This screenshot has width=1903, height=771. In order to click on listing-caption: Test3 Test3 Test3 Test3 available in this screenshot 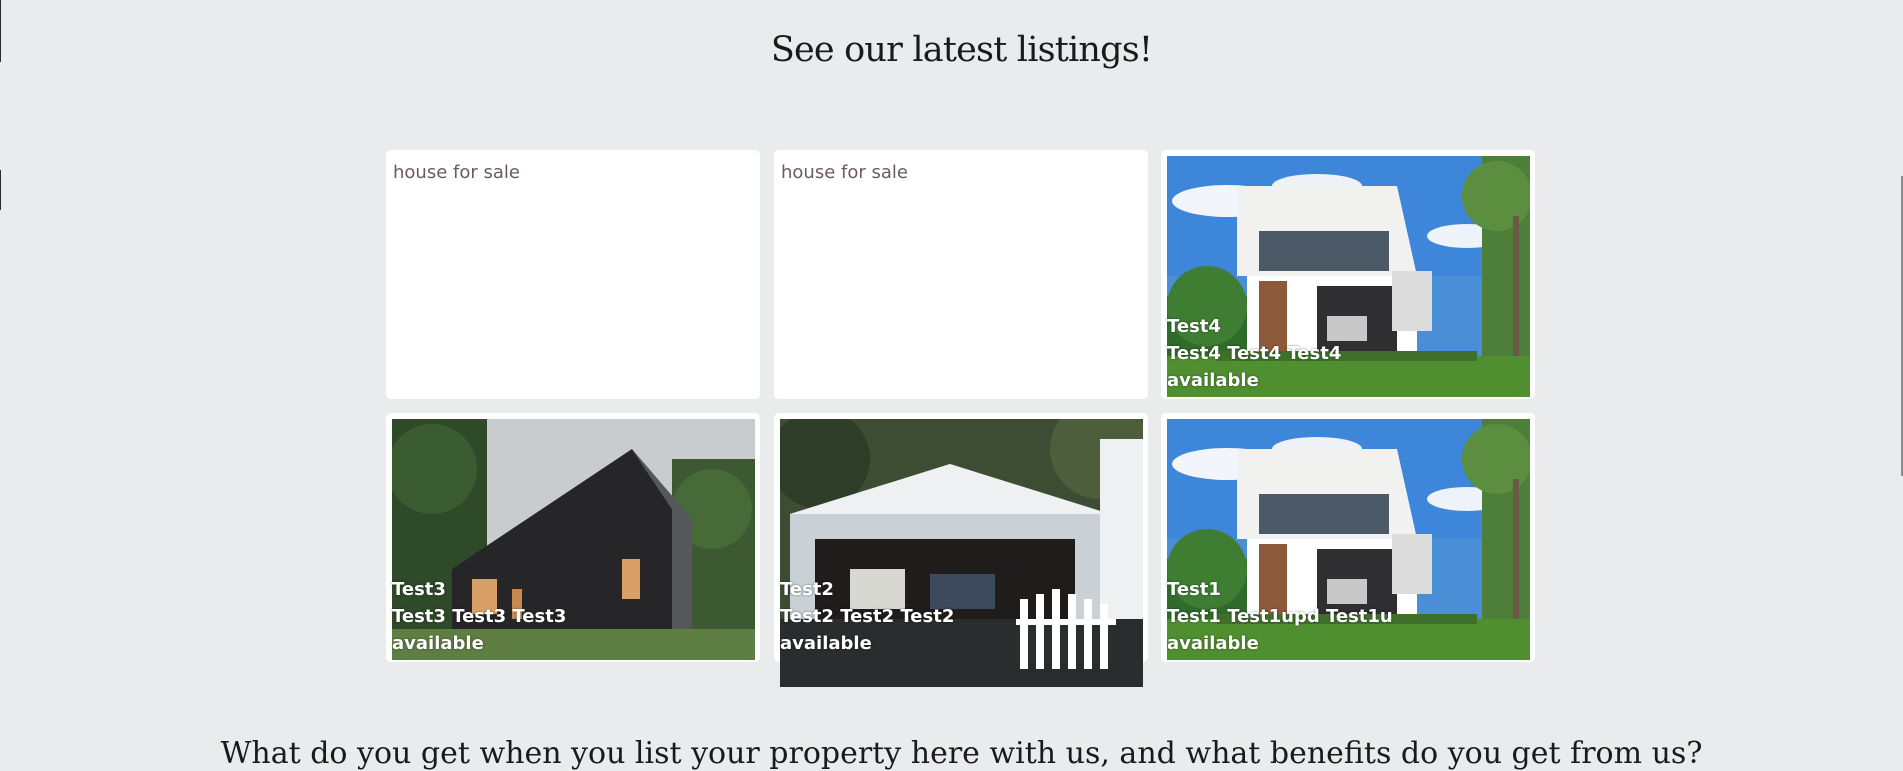, I will do `click(479, 616)`.